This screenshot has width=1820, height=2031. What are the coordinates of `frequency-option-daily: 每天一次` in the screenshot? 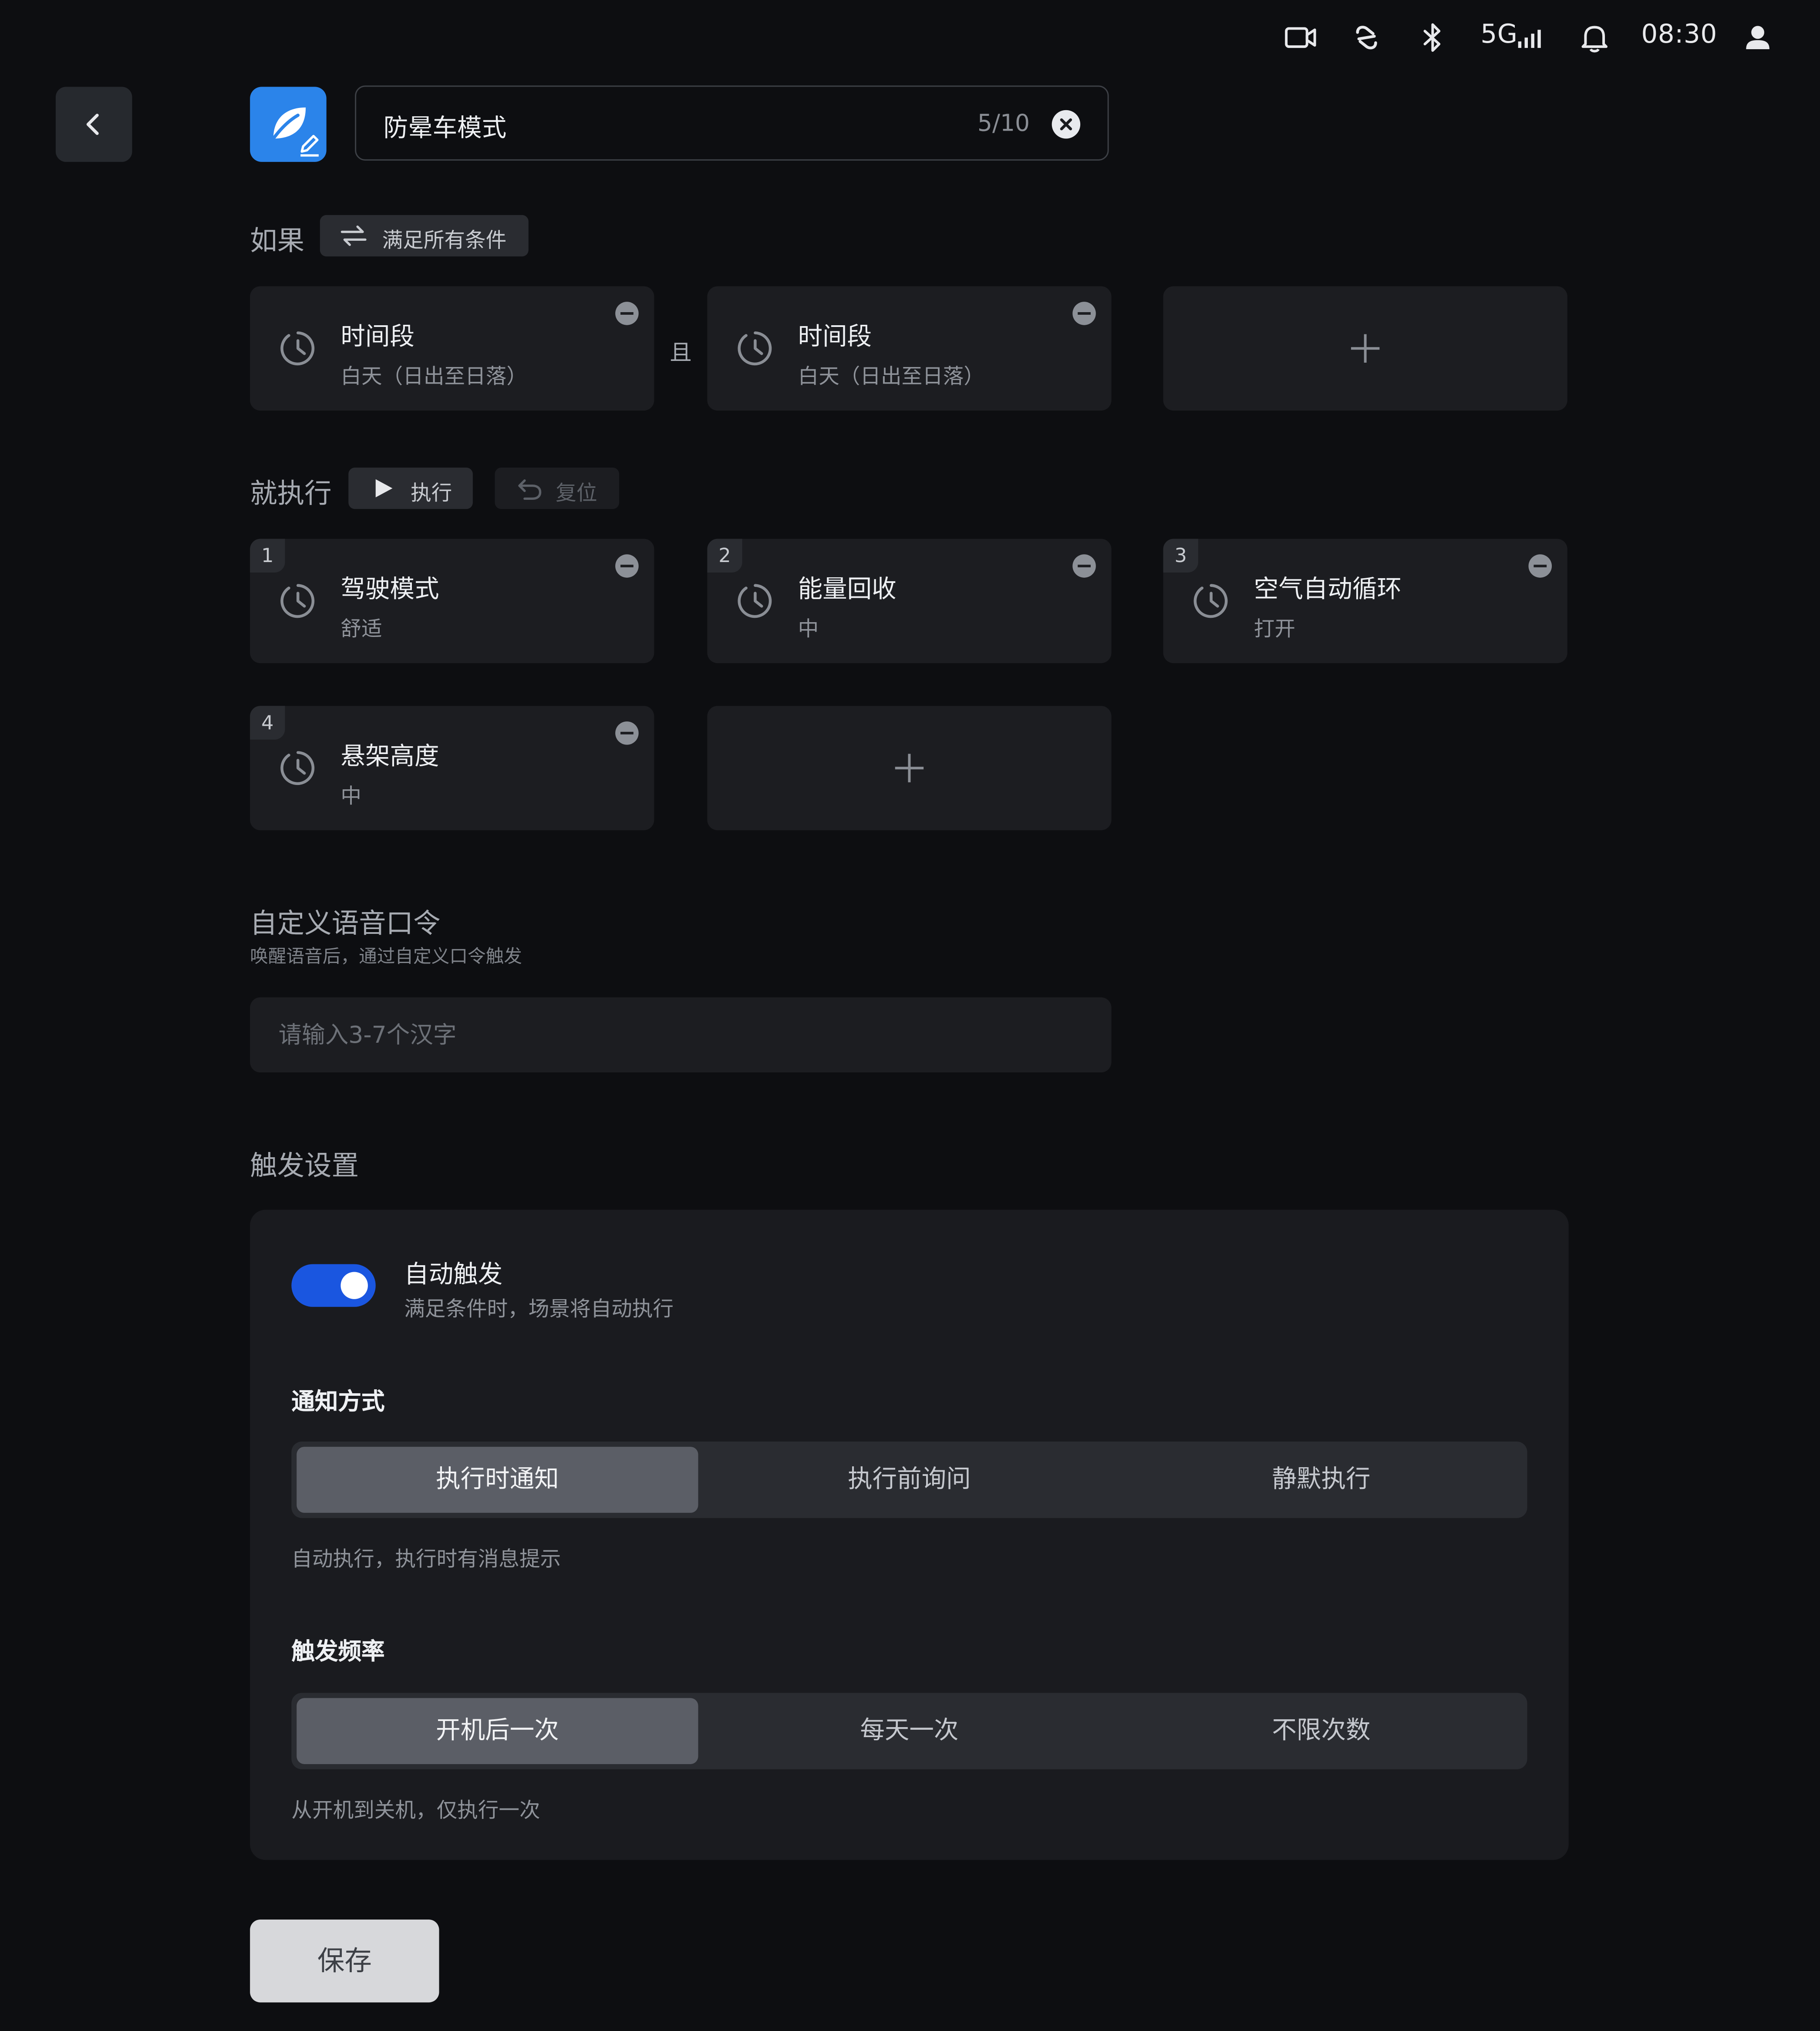 It's located at (909, 1731).